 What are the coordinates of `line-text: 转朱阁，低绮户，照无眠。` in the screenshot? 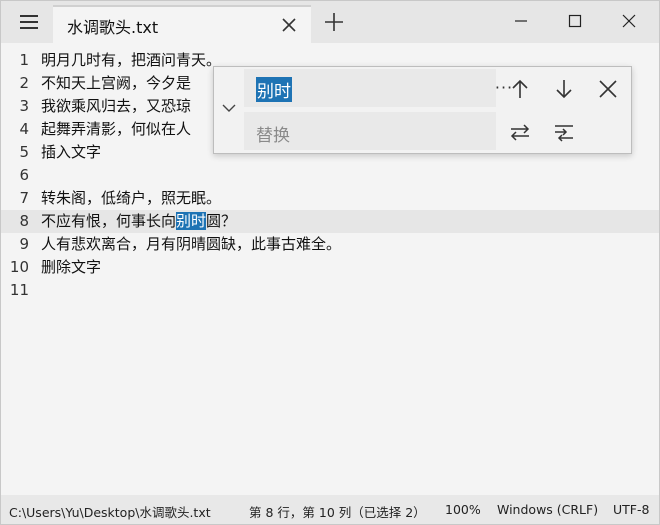 It's located at (131, 198).